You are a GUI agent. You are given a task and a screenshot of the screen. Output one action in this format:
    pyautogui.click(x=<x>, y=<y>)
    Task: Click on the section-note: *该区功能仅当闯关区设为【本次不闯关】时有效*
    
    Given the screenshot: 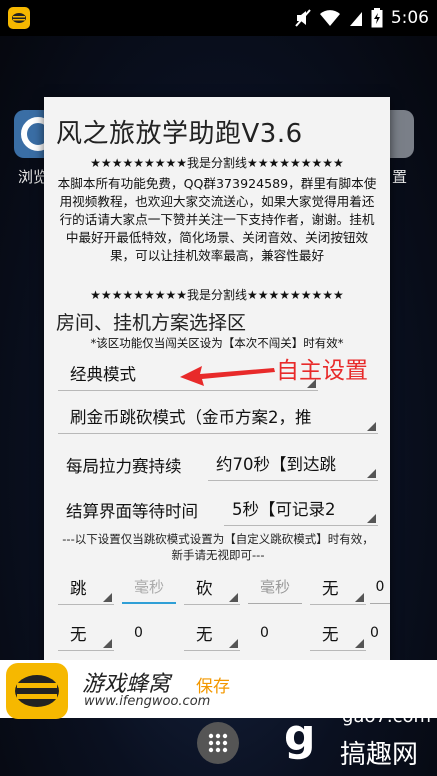 What is the action you would take?
    pyautogui.click(x=217, y=343)
    